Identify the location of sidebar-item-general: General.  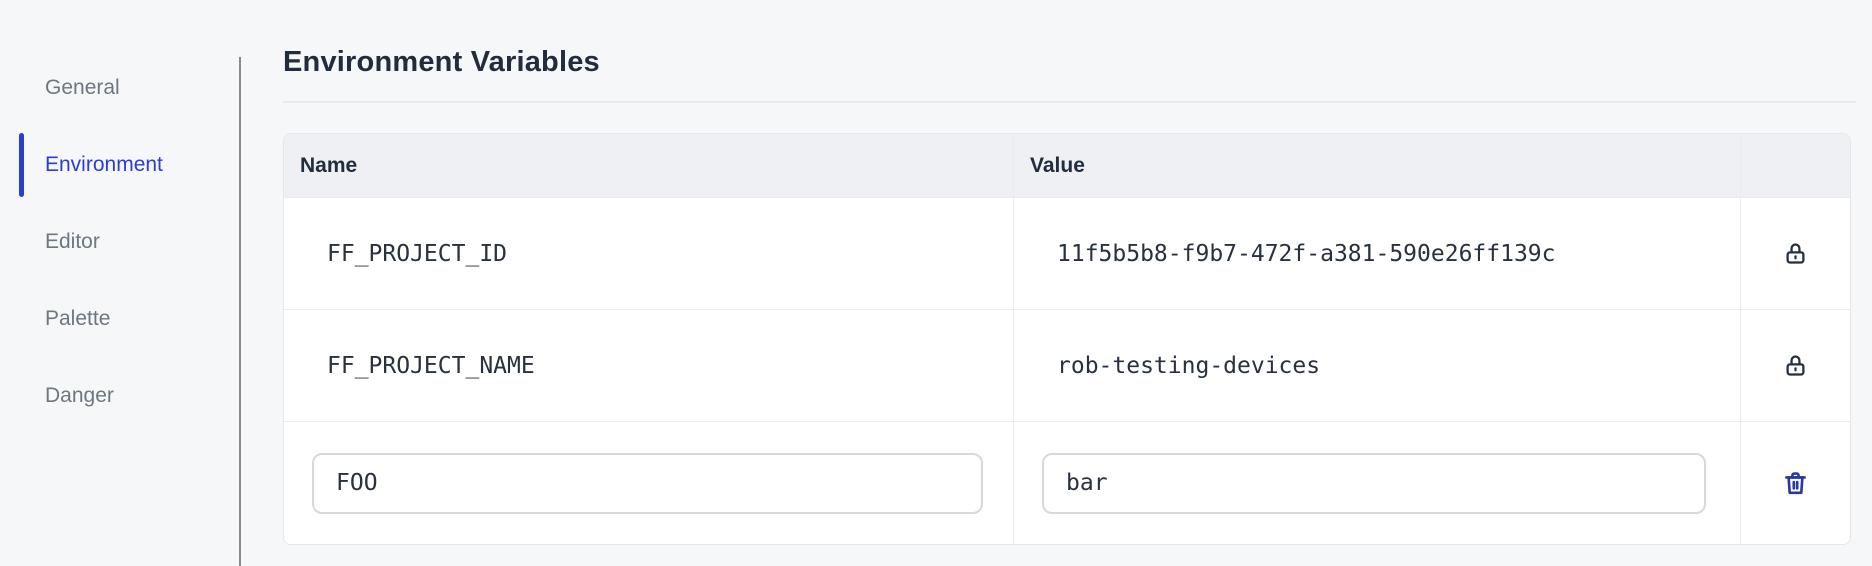
(119, 88).